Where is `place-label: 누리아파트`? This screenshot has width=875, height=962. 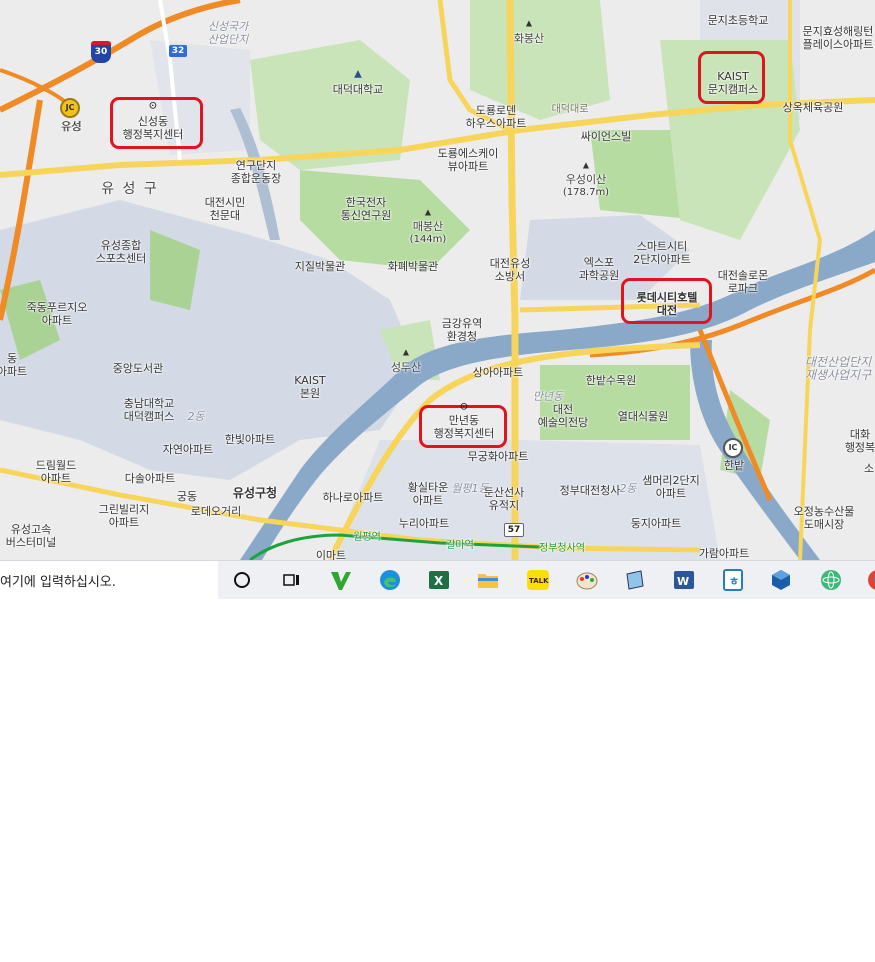
place-label: 누리아파트 is located at coordinates (424, 523).